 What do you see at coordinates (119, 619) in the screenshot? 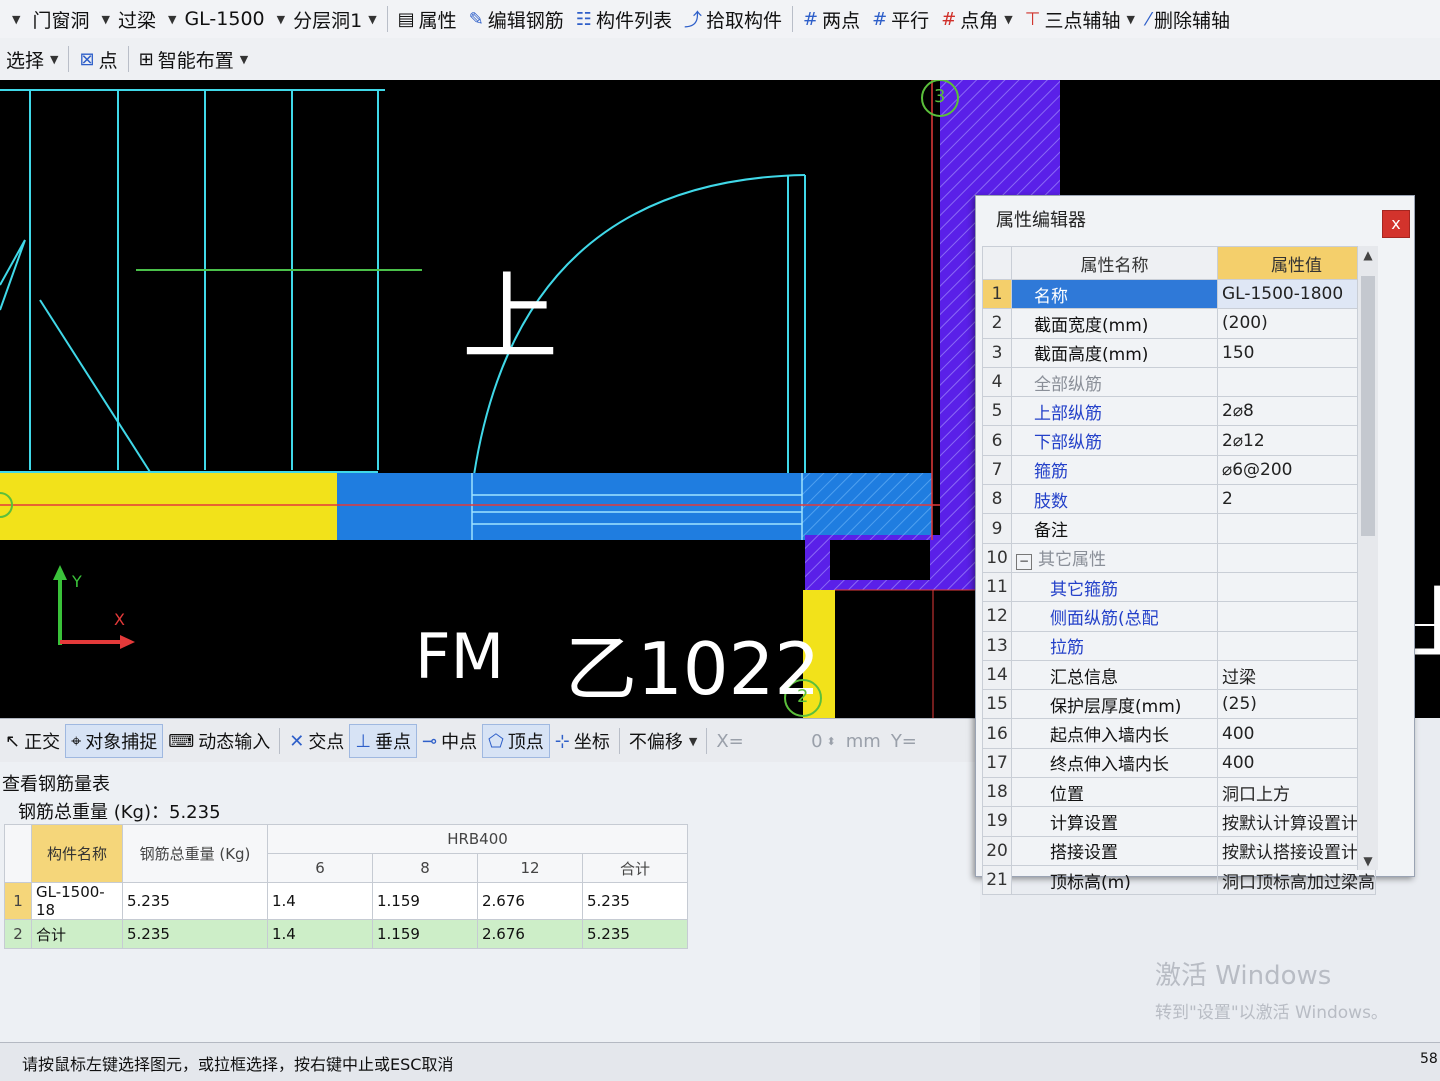
I see `x-axis-label: X` at bounding box center [119, 619].